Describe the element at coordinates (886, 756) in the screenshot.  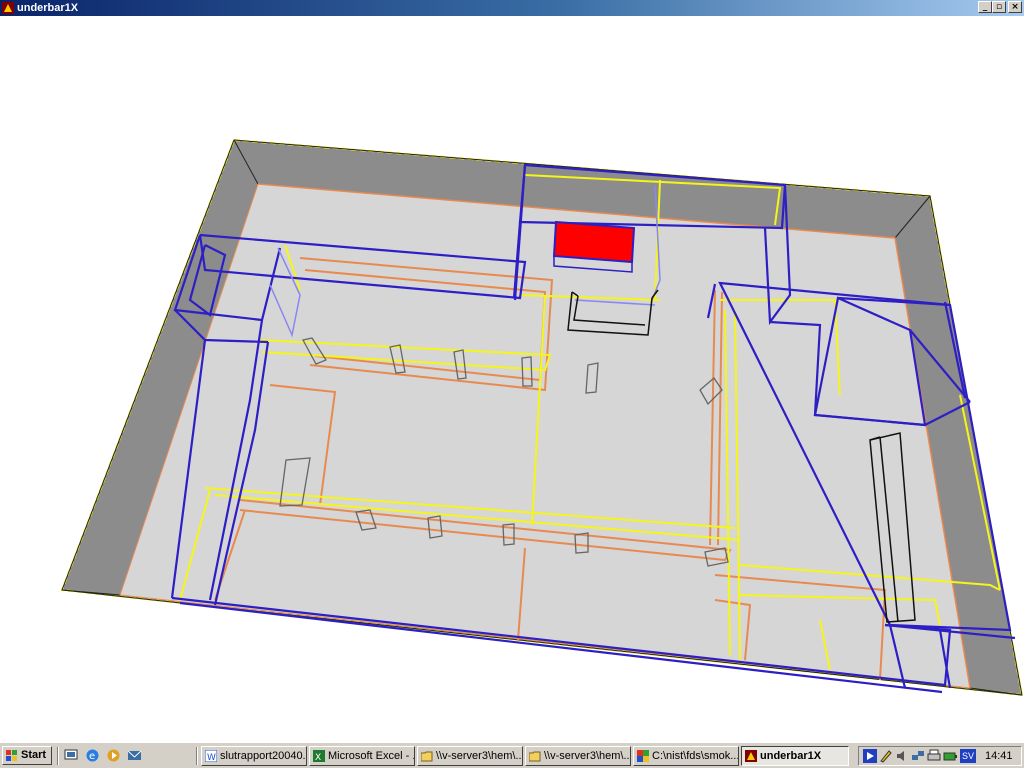
I see `pen-tool-icon` at that location.